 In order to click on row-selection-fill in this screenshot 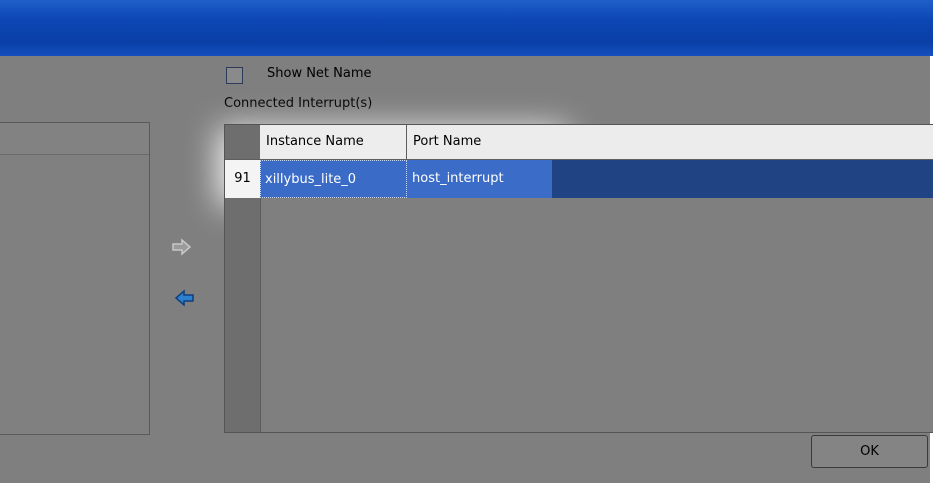, I will do `click(742, 179)`.